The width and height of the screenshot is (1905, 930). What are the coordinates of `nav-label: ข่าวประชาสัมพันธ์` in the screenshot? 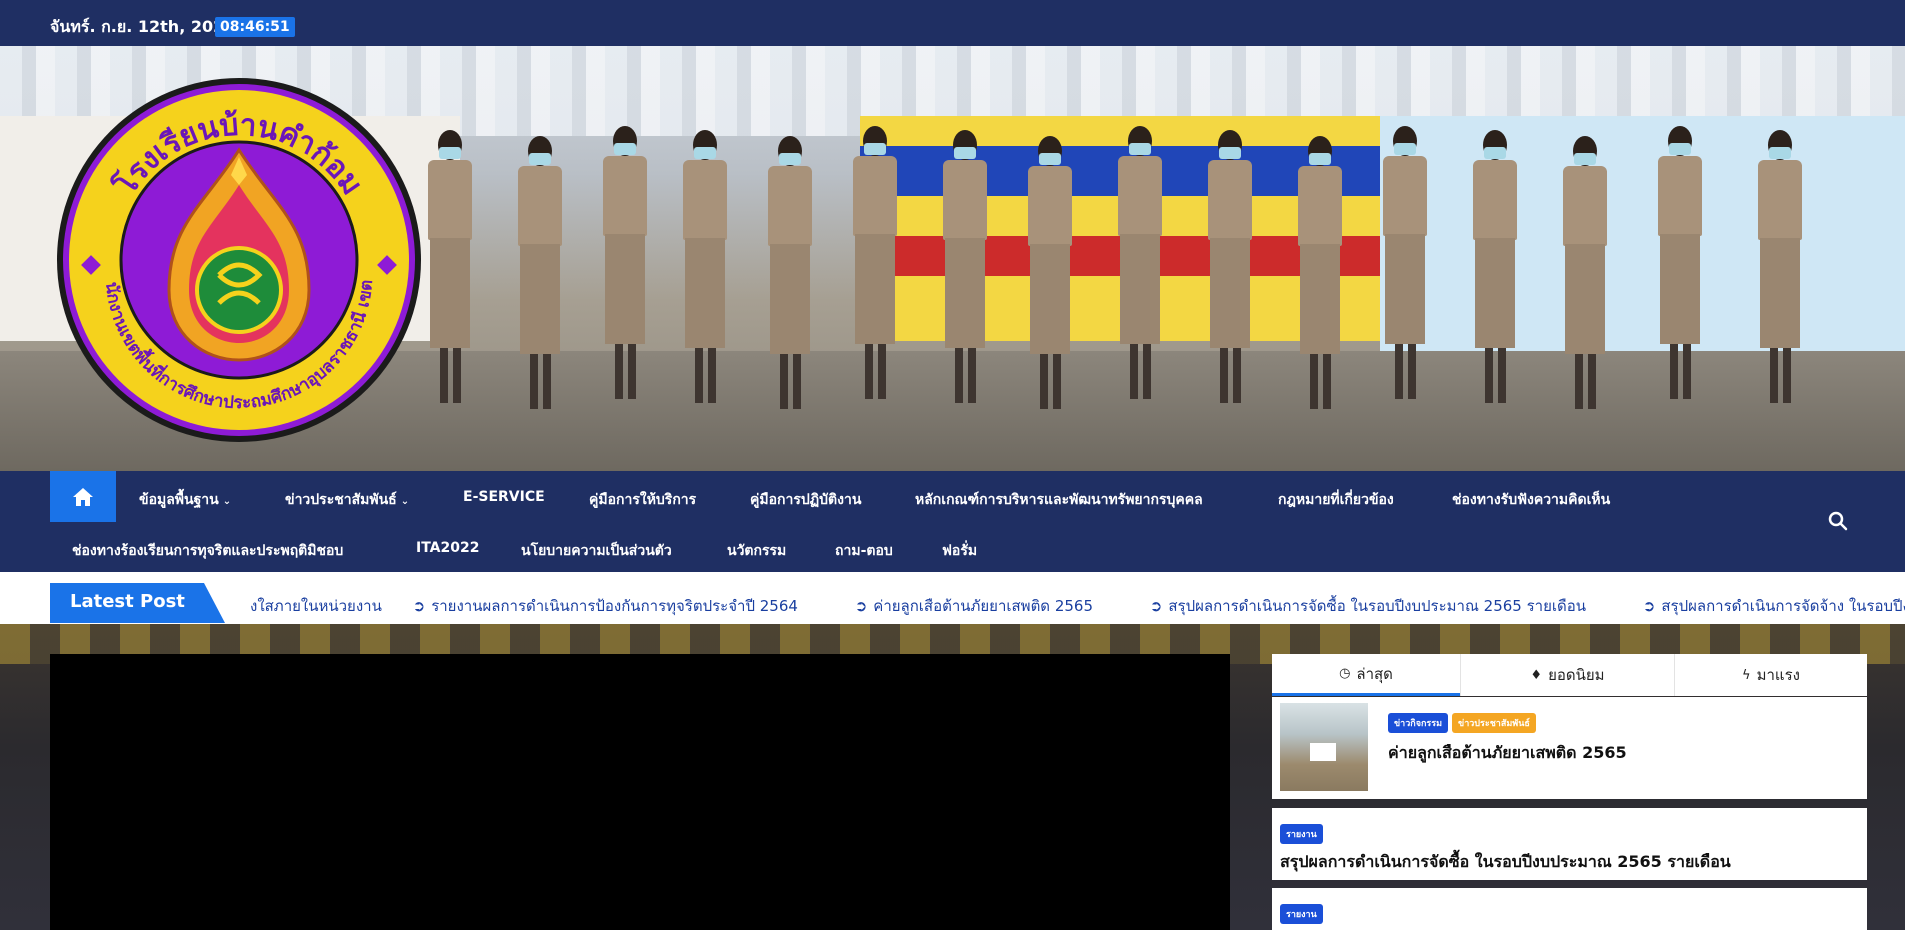 It's located at (341, 500).